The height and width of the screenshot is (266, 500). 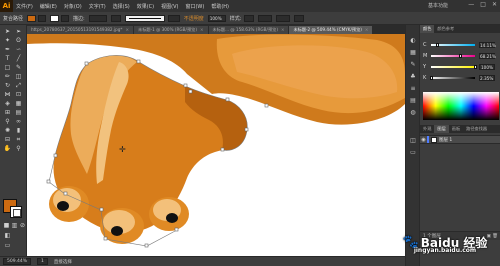 What do you see at coordinates (283, 18) in the screenshot?
I see `transform-options` at bounding box center [283, 18].